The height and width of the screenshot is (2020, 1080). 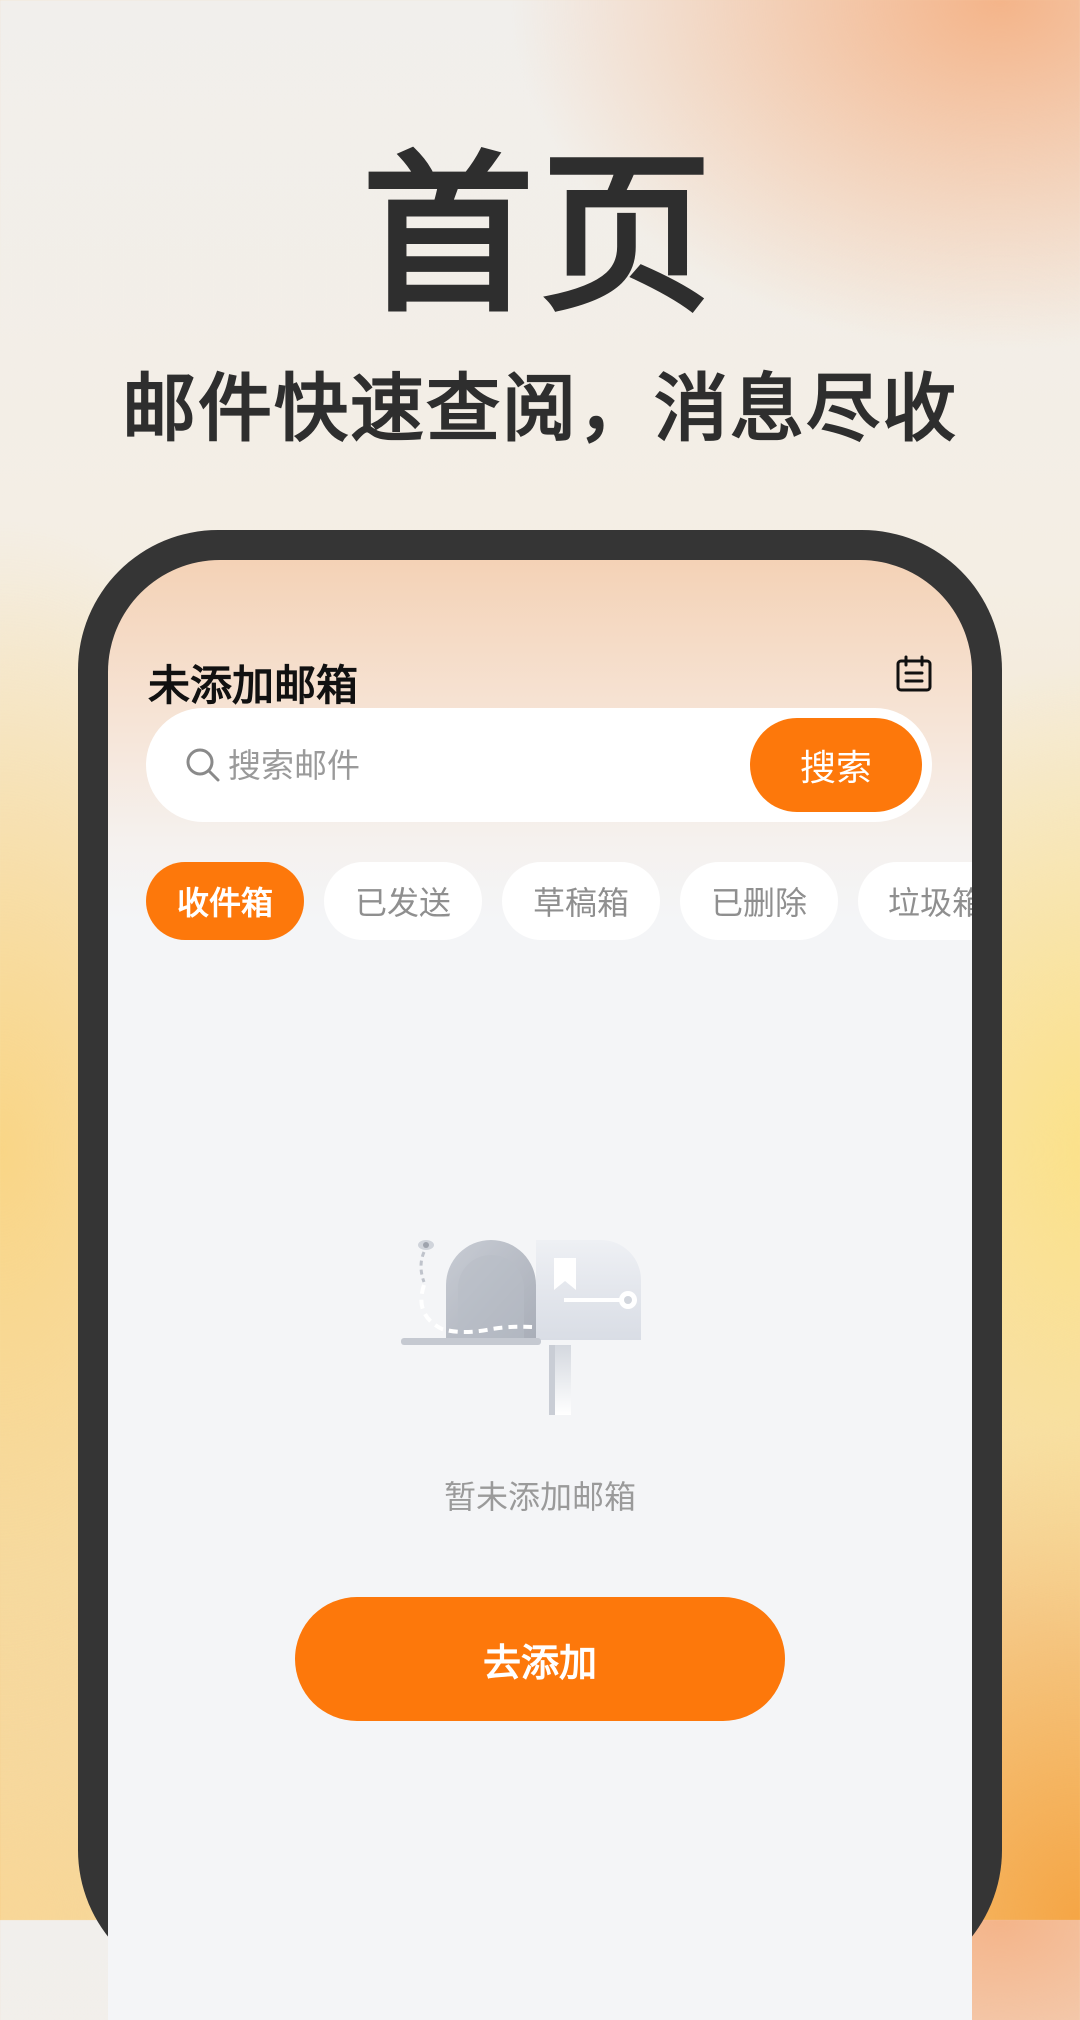 What do you see at coordinates (914, 674) in the screenshot?
I see `calendar-icon` at bounding box center [914, 674].